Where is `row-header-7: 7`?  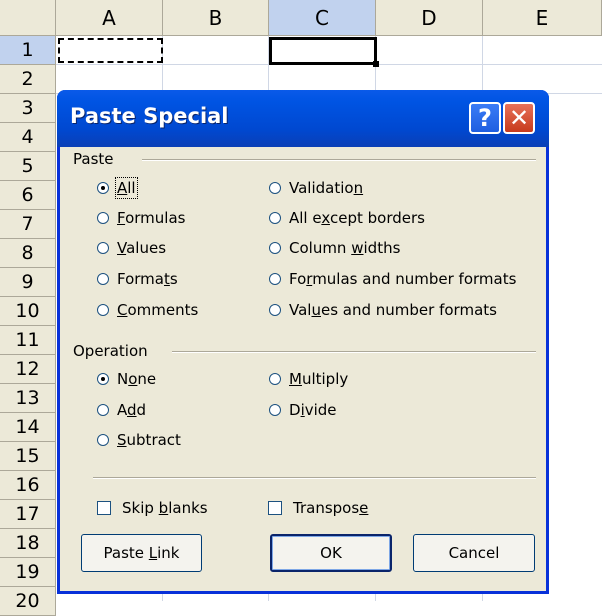 row-header-7: 7 is located at coordinates (28, 224).